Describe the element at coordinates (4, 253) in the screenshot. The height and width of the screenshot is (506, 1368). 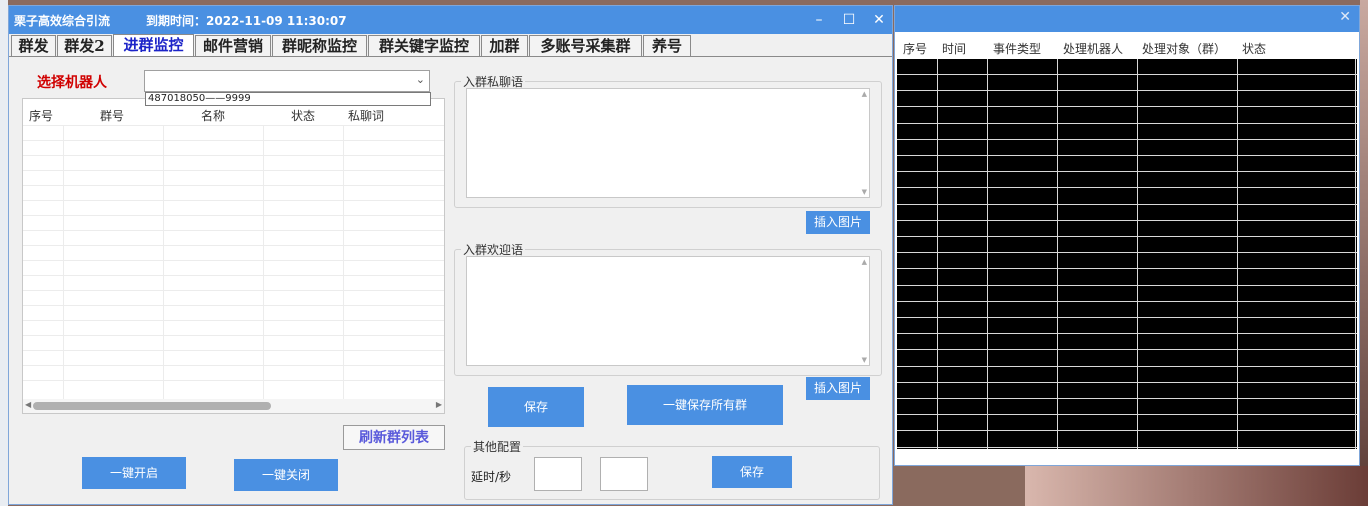
I see `desktop-left-strip` at that location.